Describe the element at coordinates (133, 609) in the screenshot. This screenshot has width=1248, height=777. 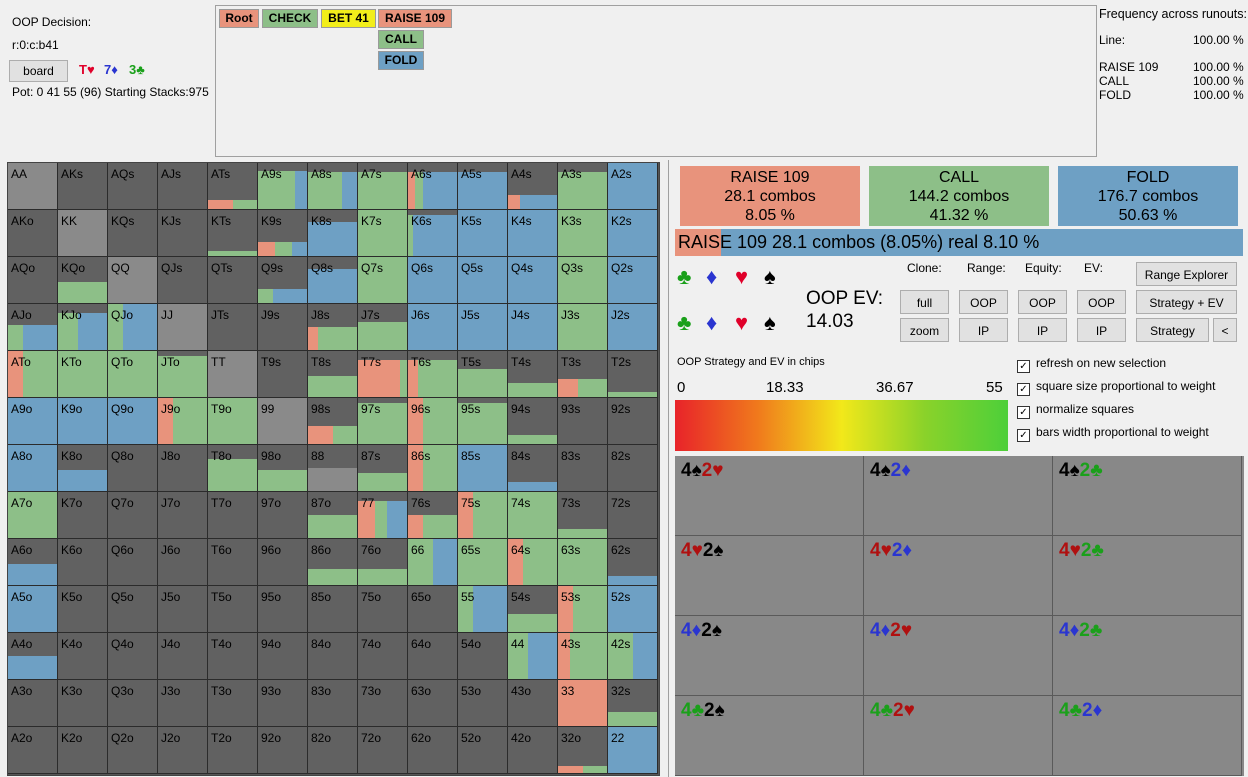
I see `hand-cell-Q5o: Q5o` at that location.